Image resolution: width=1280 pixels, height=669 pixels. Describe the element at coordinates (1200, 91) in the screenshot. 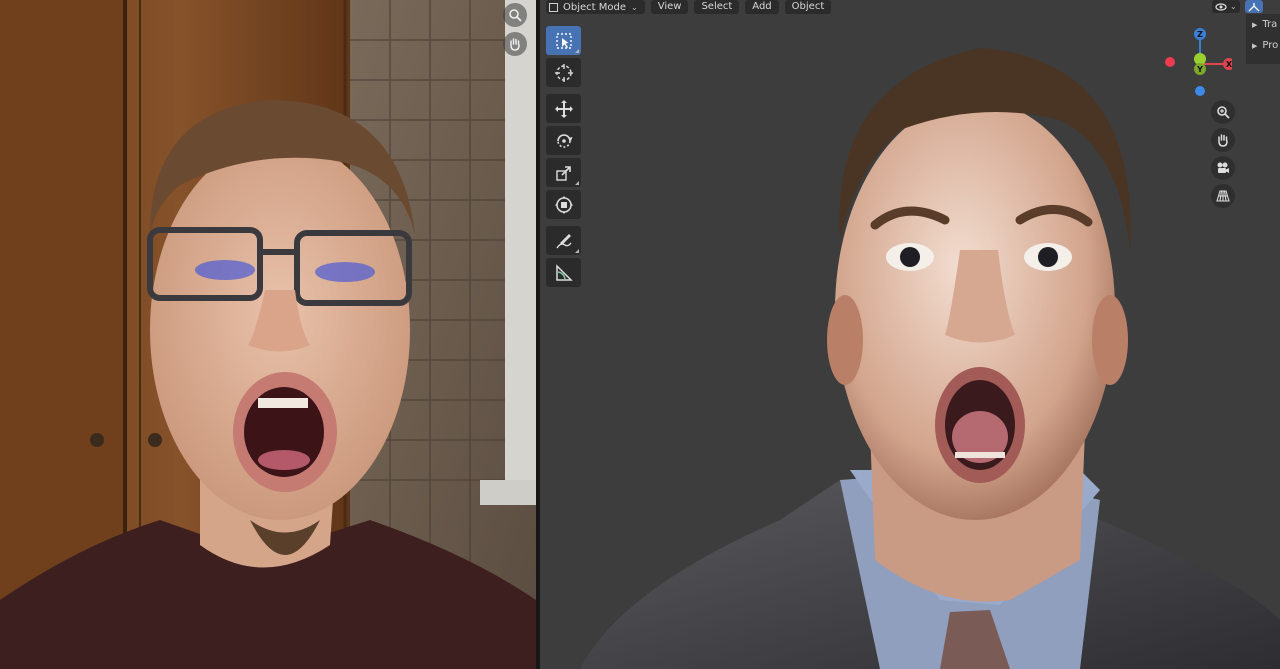

I see `z-neg-axis-handle` at that location.